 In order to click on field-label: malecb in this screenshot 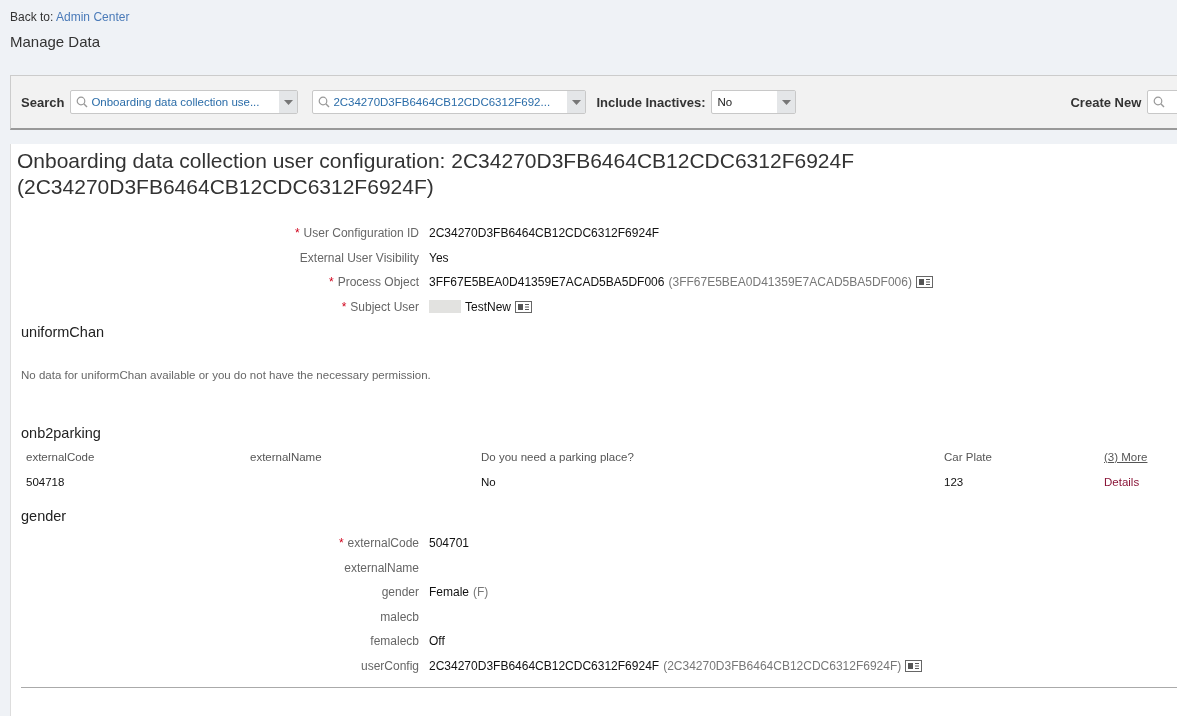, I will do `click(399, 616)`.